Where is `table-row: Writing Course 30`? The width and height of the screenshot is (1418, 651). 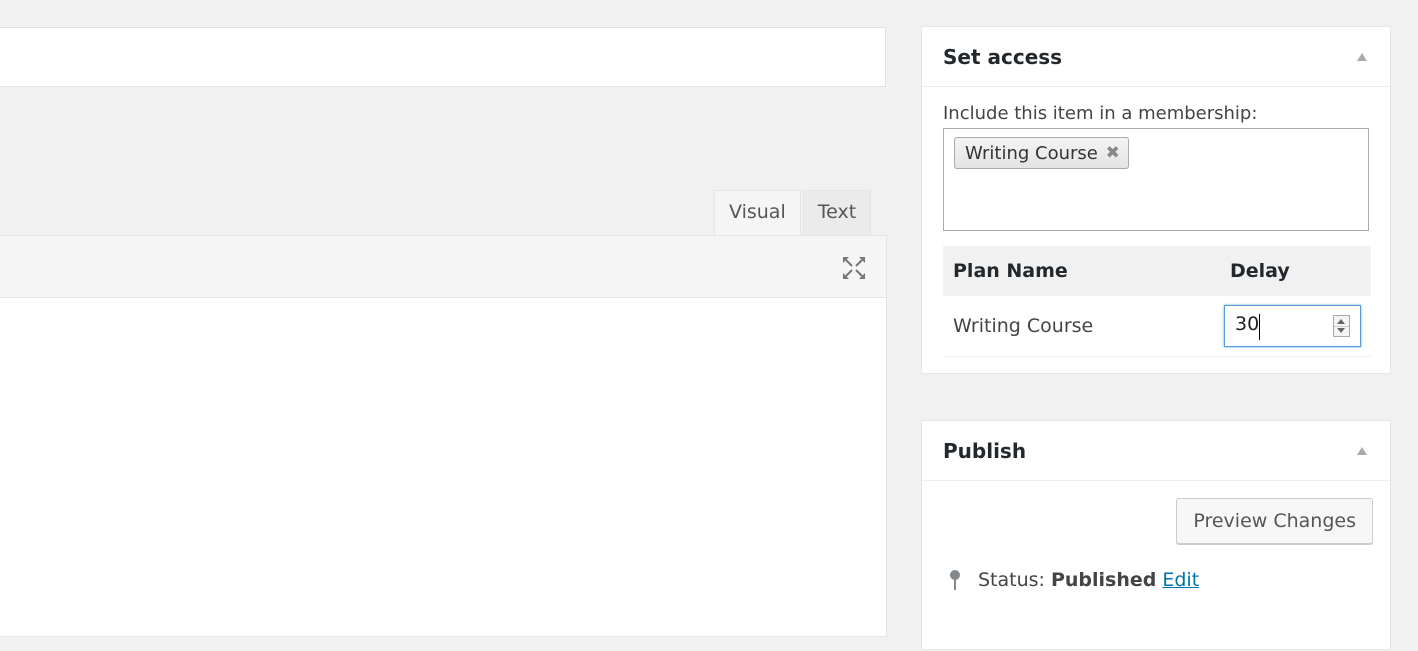
table-row: Writing Course 30 is located at coordinates (1157, 326).